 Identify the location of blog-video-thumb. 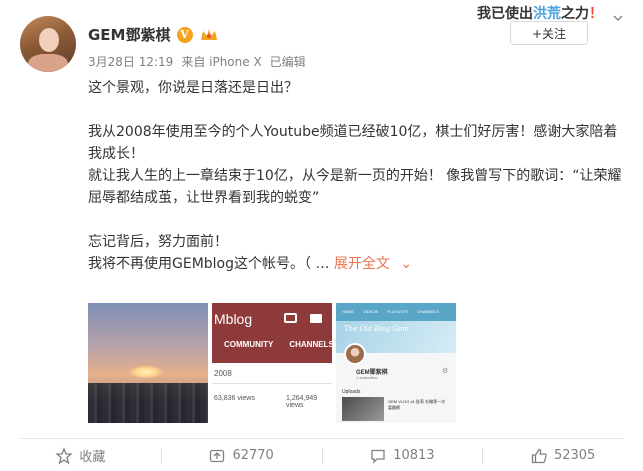
(363, 409).